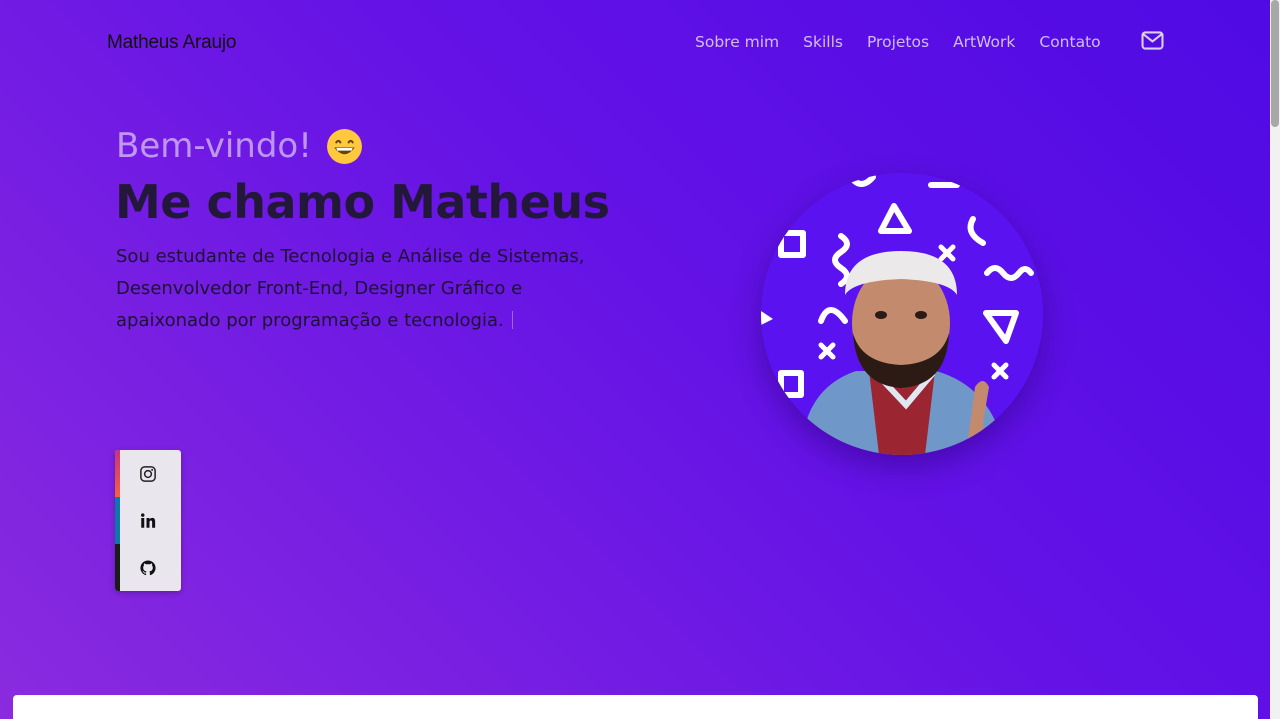 The width and height of the screenshot is (1280, 719). I want to click on scrollbar-thumb, so click(1275, 63).